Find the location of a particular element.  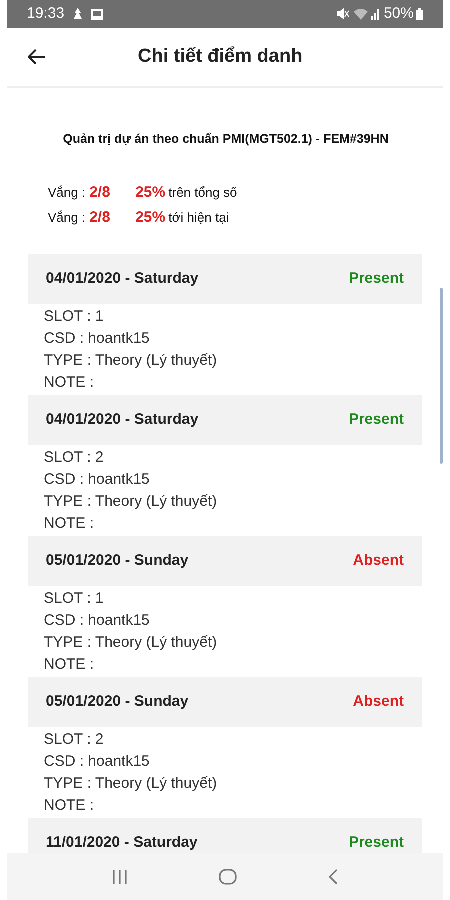

recent-apps-icon is located at coordinates (120, 877).